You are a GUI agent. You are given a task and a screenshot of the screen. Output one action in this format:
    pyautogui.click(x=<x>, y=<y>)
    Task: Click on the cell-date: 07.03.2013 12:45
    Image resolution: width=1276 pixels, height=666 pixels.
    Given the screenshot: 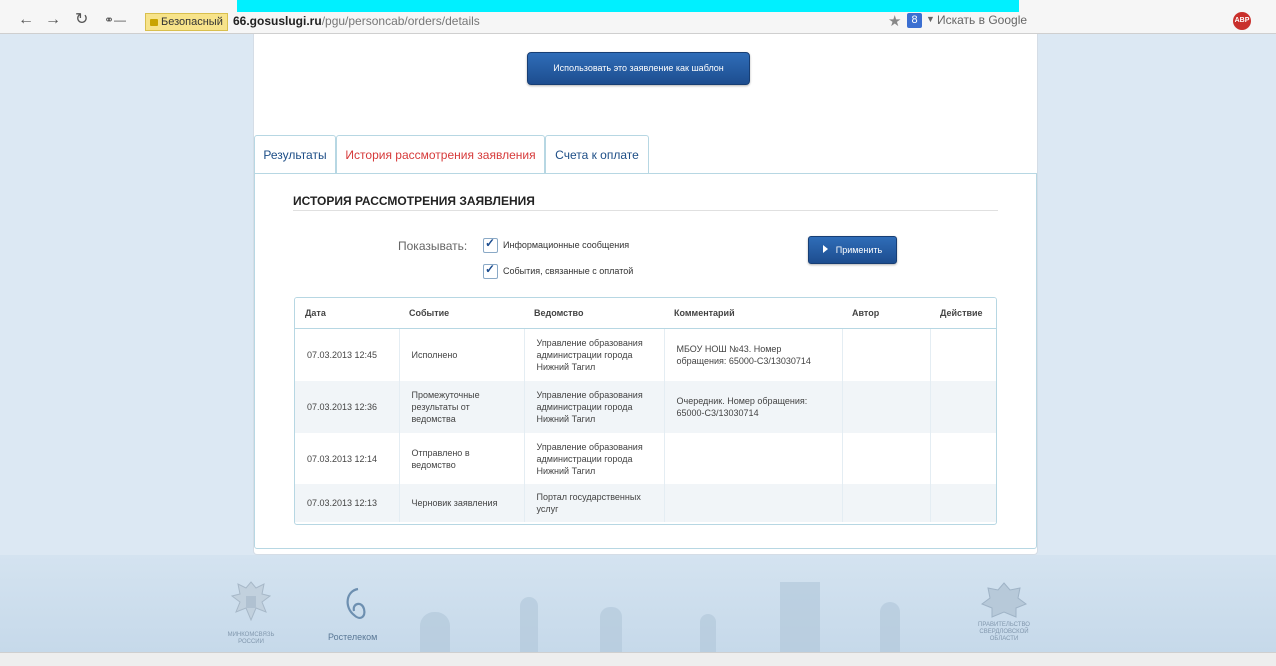 What is the action you would take?
    pyautogui.click(x=347, y=354)
    